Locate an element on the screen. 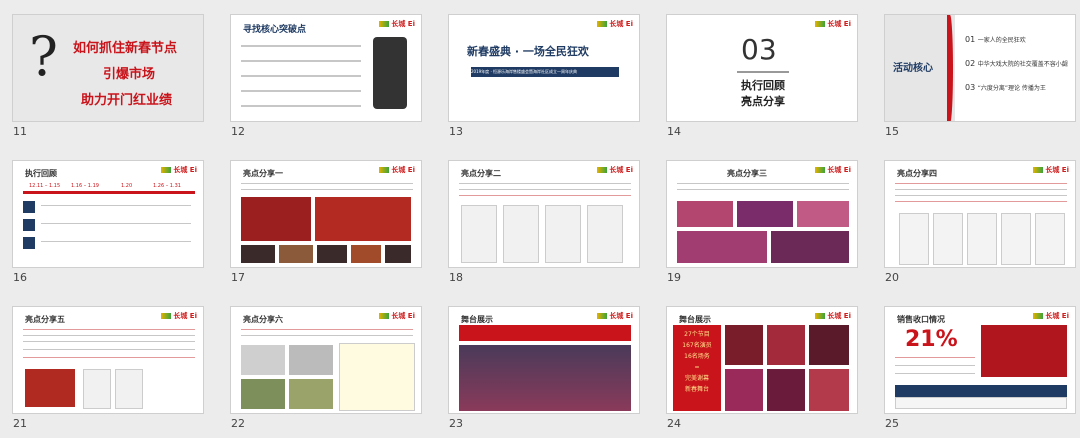  item-text: 一家人的全民狂欢 is located at coordinates (1001, 40).